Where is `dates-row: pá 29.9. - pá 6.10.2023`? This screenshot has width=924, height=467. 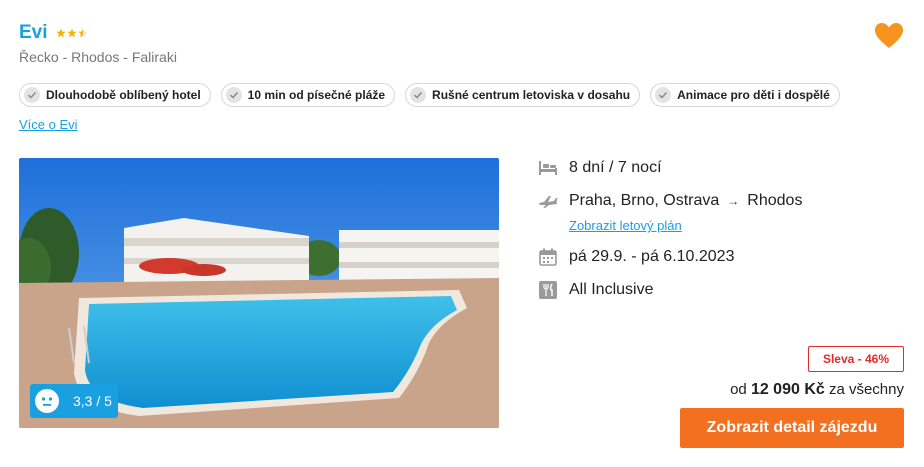 dates-row: pá 29.9. - pá 6.10.2023 is located at coordinates (636, 257).